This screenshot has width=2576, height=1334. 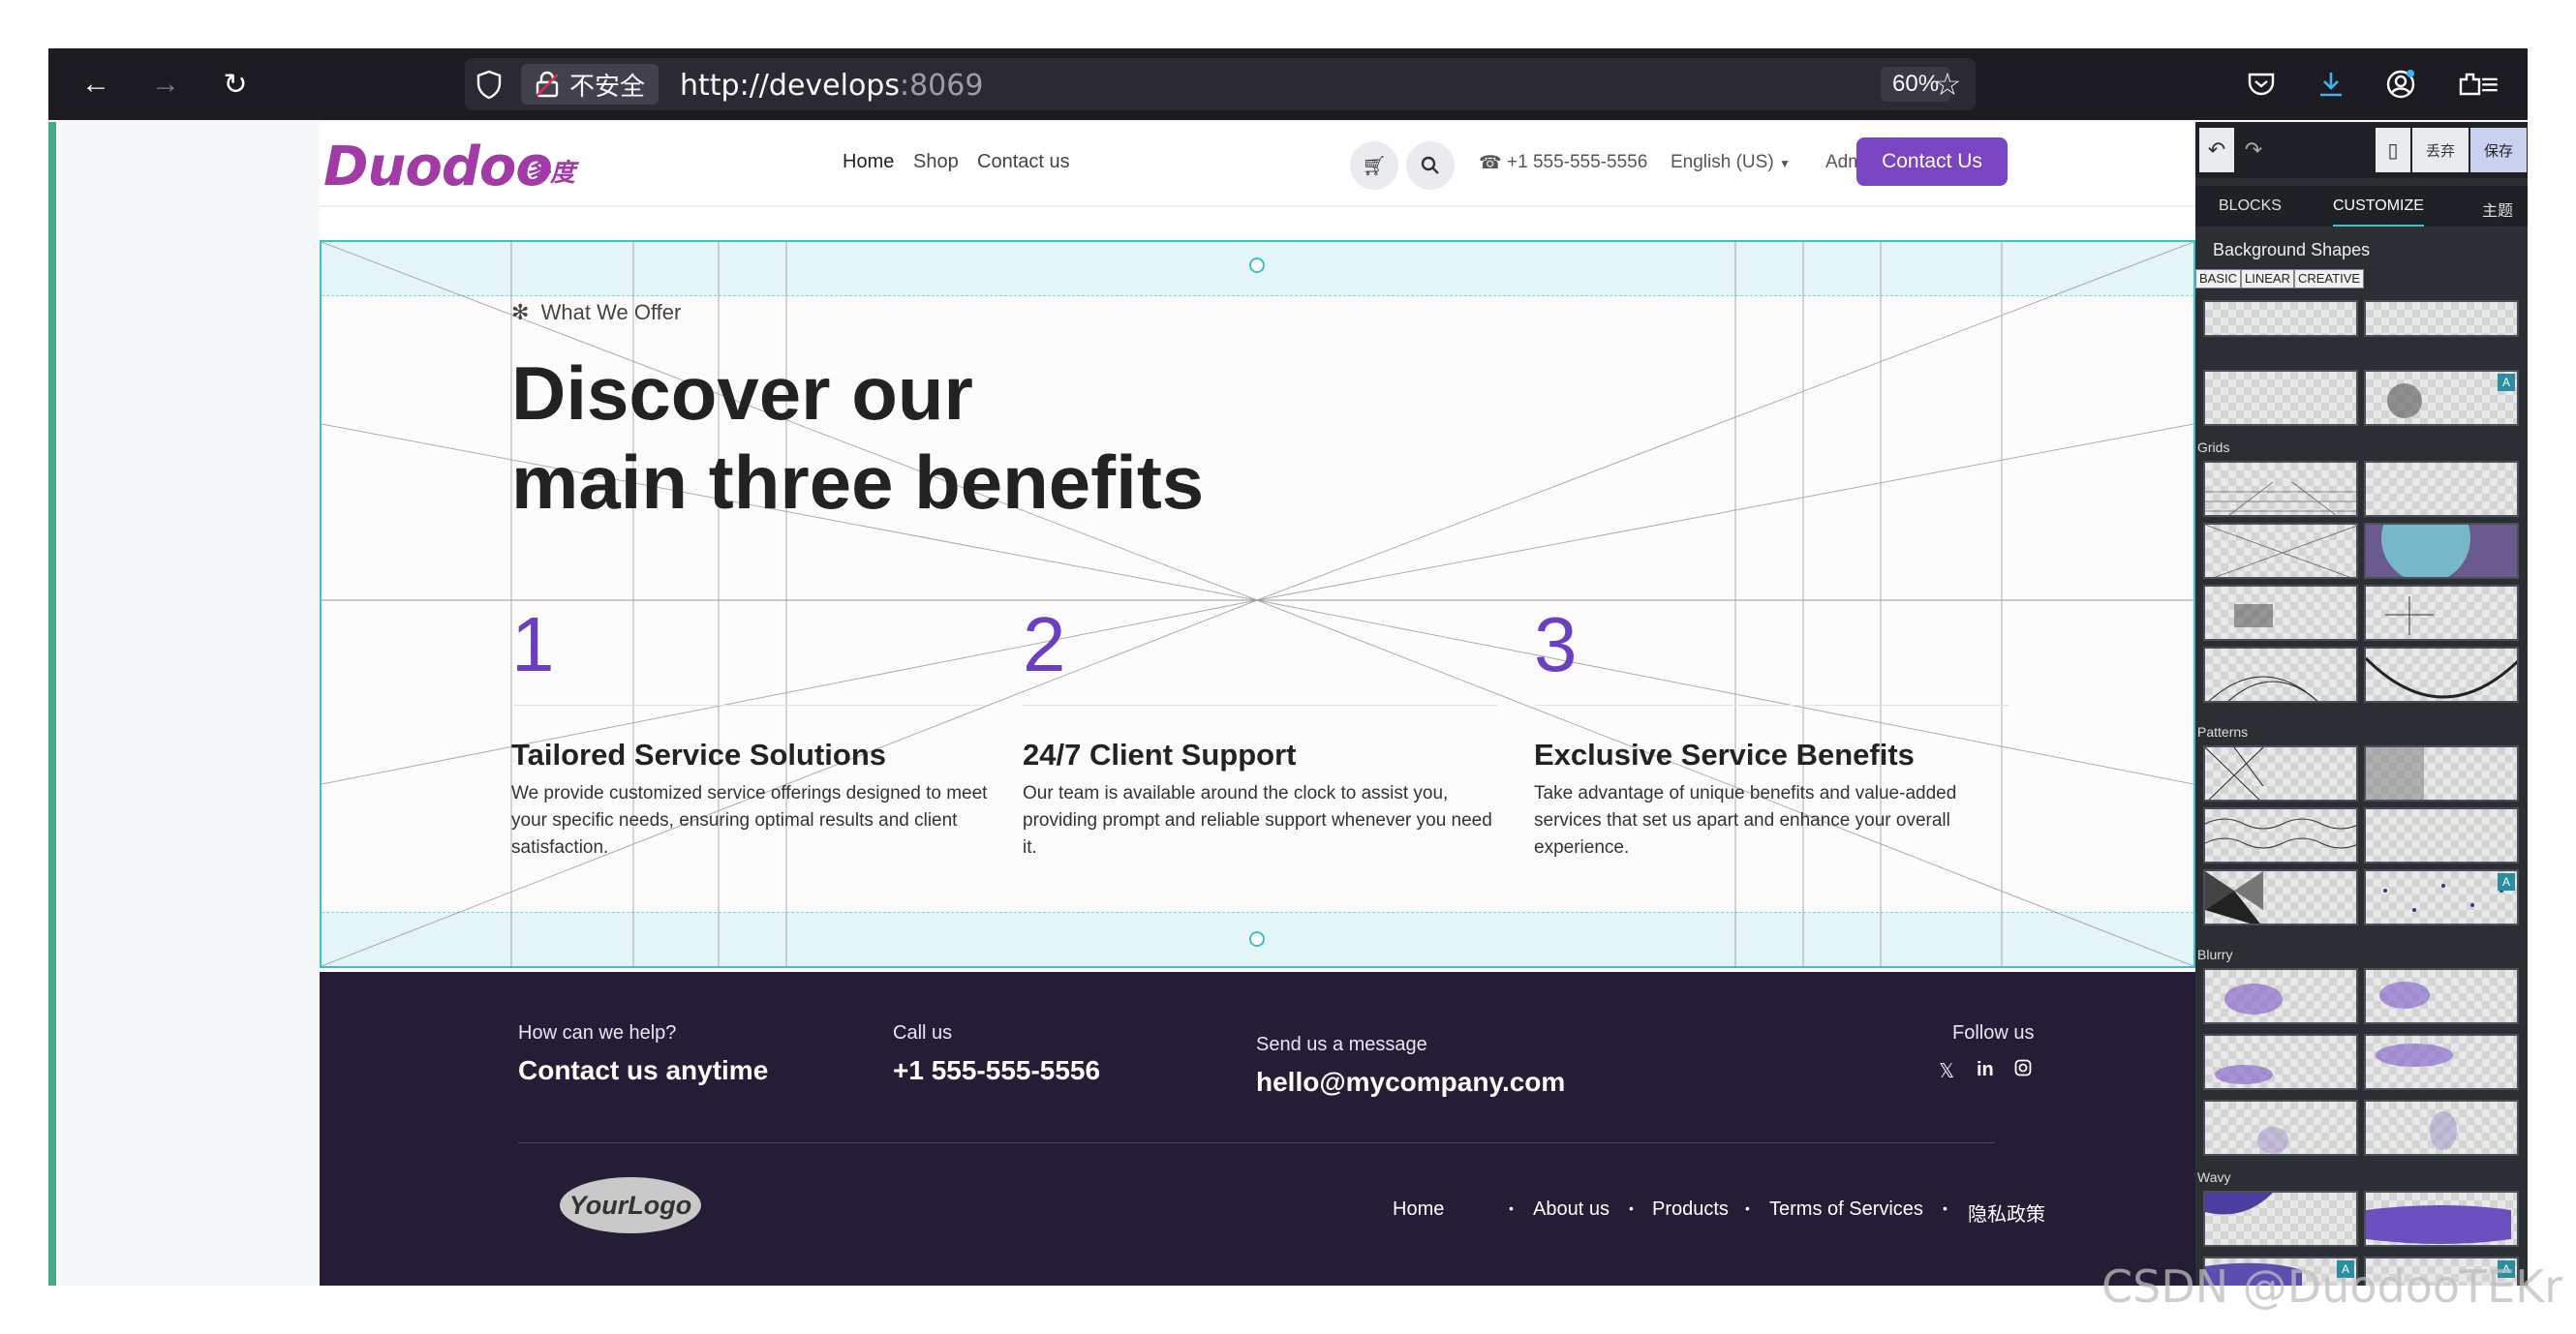 What do you see at coordinates (1023, 162) in the screenshot?
I see `nav-contact: Contact us` at bounding box center [1023, 162].